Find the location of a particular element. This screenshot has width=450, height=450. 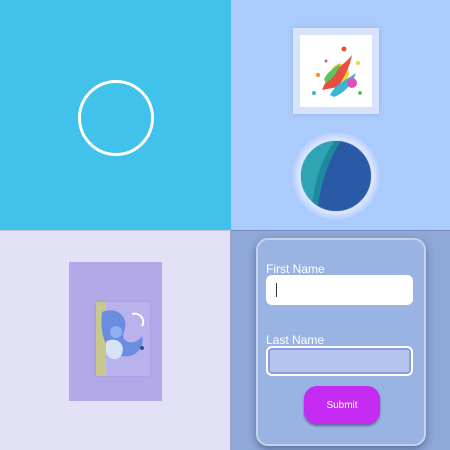

globe-icon is located at coordinates (336, 176).